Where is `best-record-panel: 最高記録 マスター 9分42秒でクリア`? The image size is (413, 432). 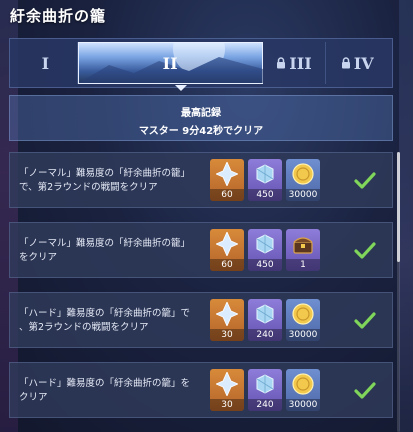
best-record-panel: 最高記録 マスター 9分42秒でクリア is located at coordinates (201, 118).